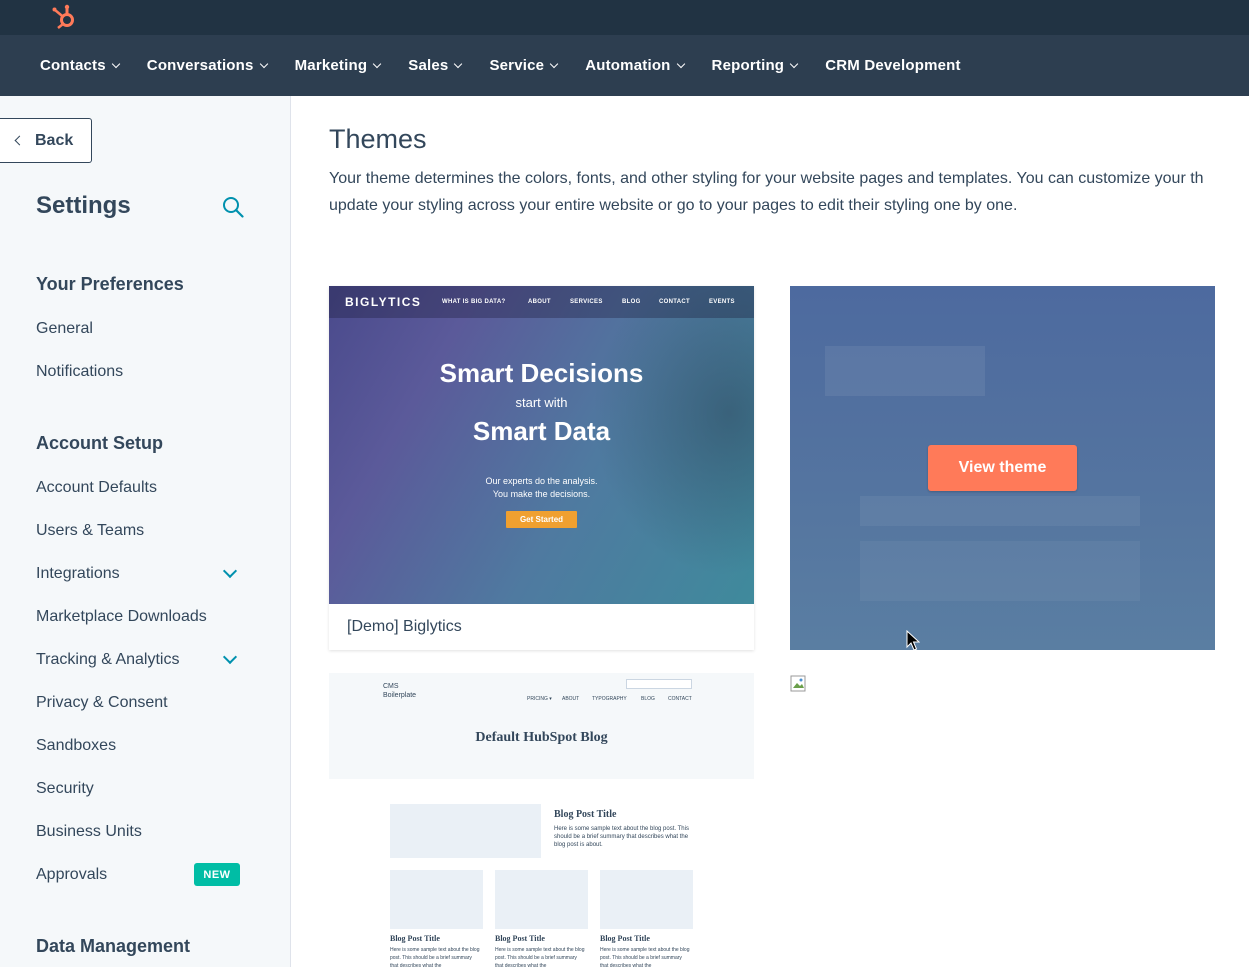 The height and width of the screenshot is (967, 1249). I want to click on section-your-preferences: Your Preferences, so click(110, 284).